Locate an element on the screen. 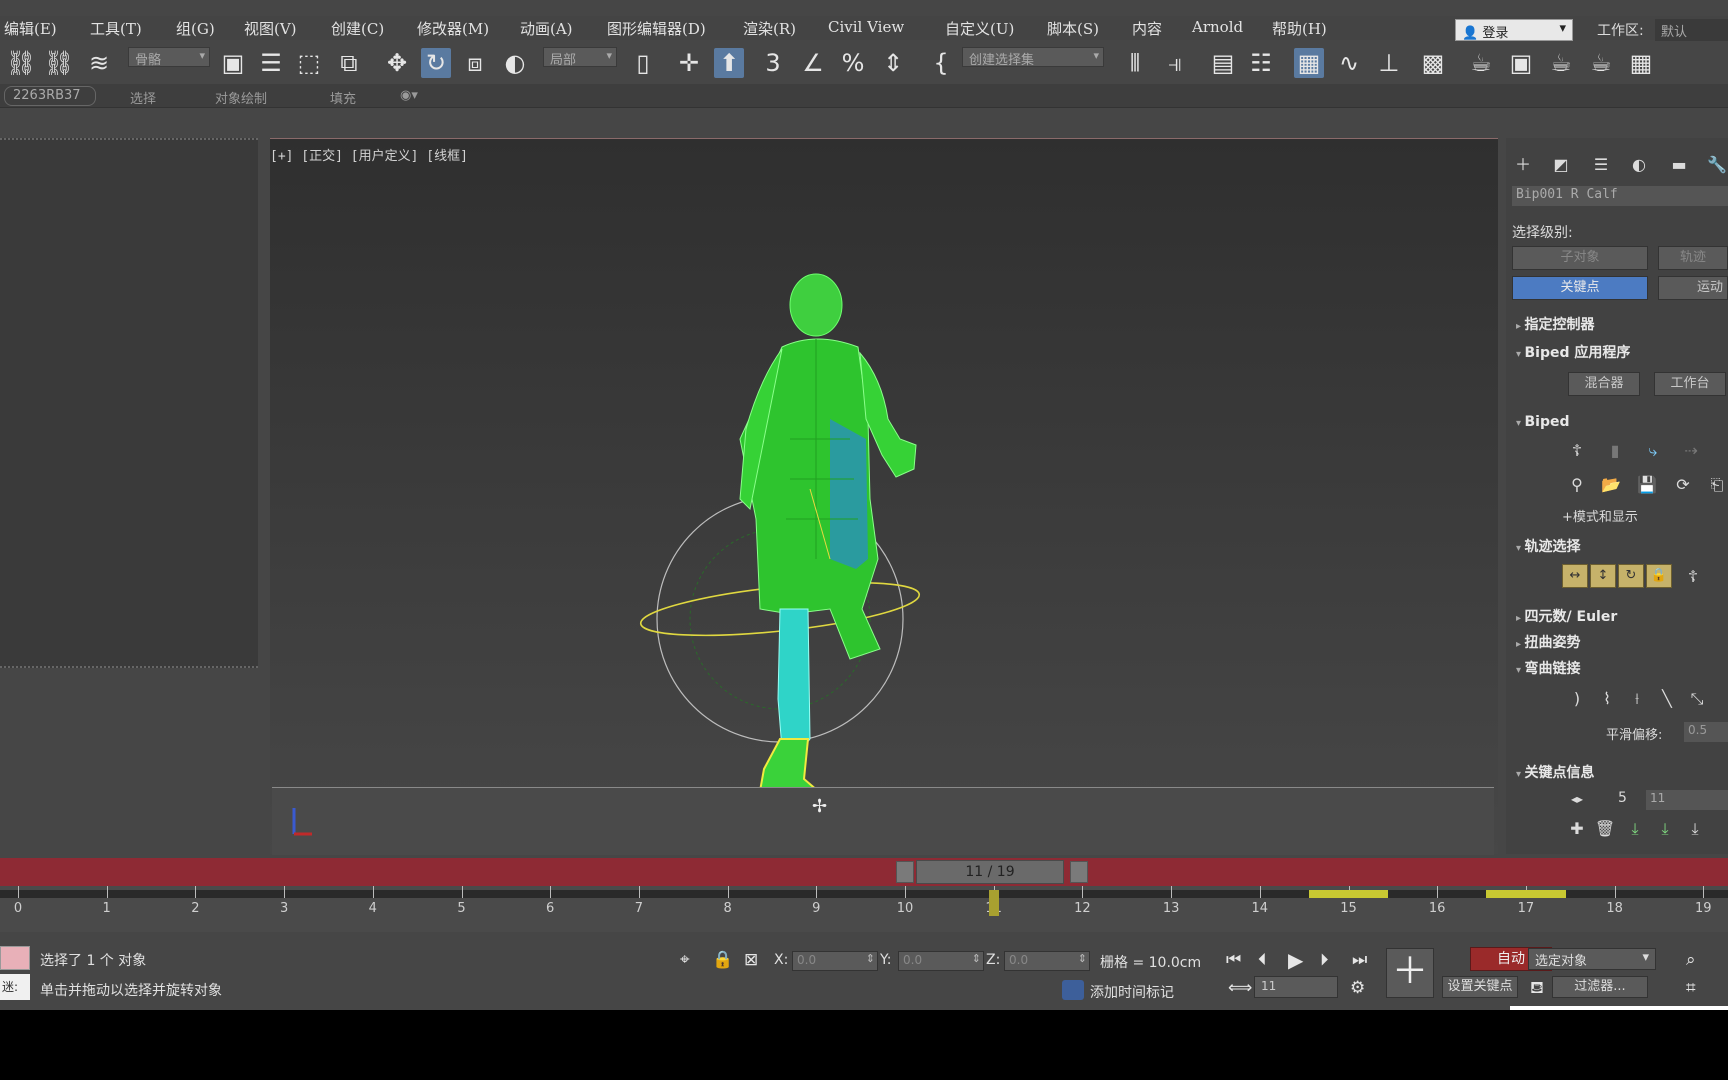 The height and width of the screenshot is (1080, 1728). current-frame-field: 11 is located at coordinates (1296, 987).